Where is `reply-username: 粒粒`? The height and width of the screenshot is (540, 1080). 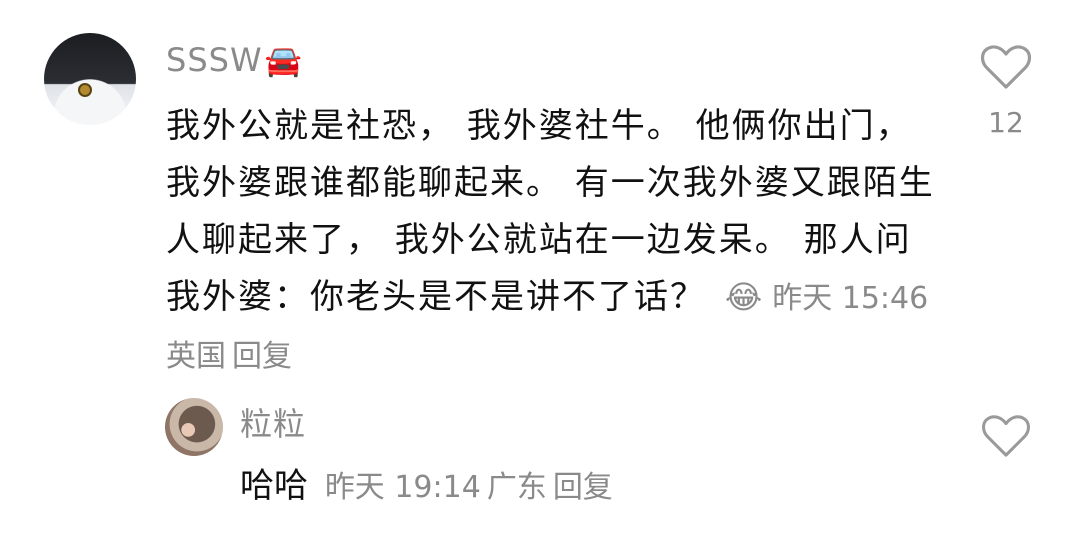
reply-username: 粒粒 is located at coordinates (273, 424).